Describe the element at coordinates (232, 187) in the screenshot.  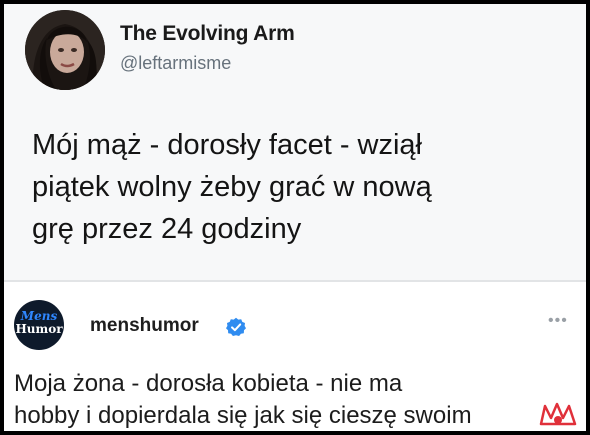
I see `tweet-text-line: piątek wolny żeby grać w nową` at that location.